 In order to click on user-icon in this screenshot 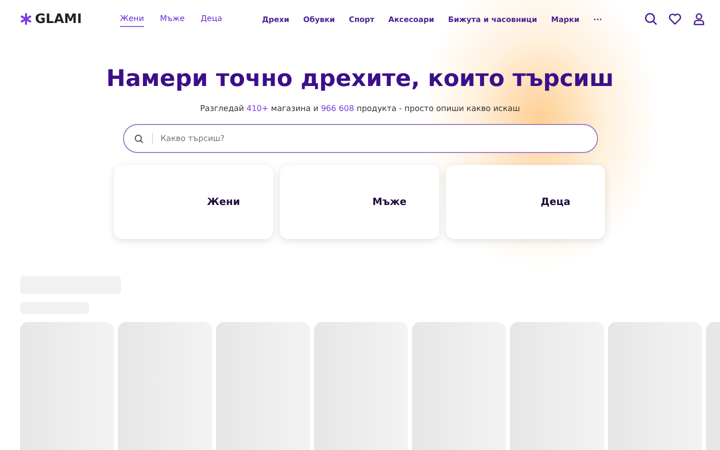, I will do `click(699, 19)`.